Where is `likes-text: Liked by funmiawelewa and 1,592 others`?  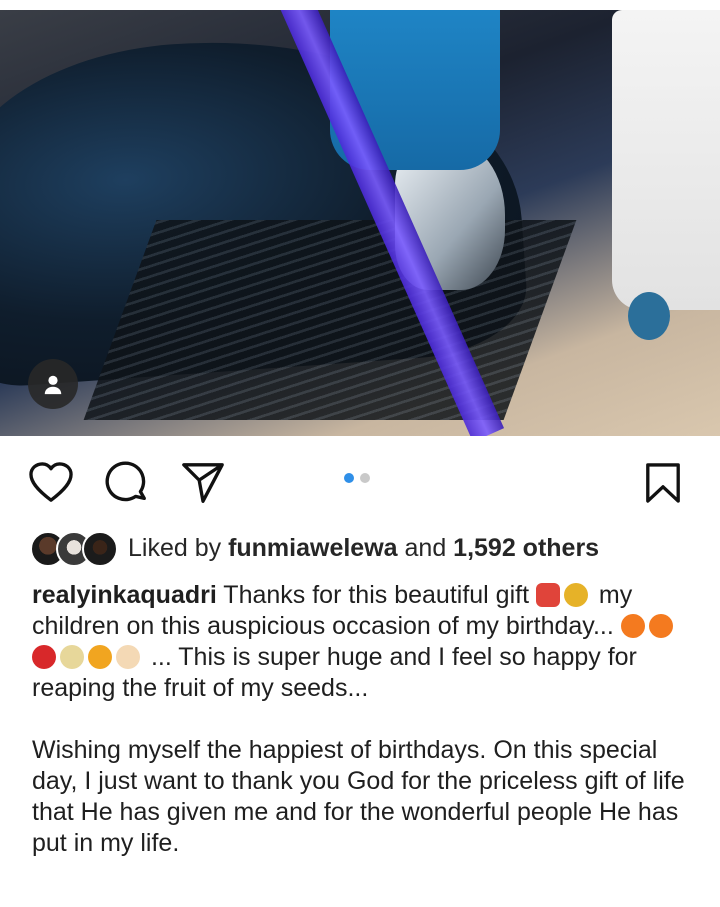
likes-text: Liked by funmiawelewa and 1,592 others is located at coordinates (363, 548).